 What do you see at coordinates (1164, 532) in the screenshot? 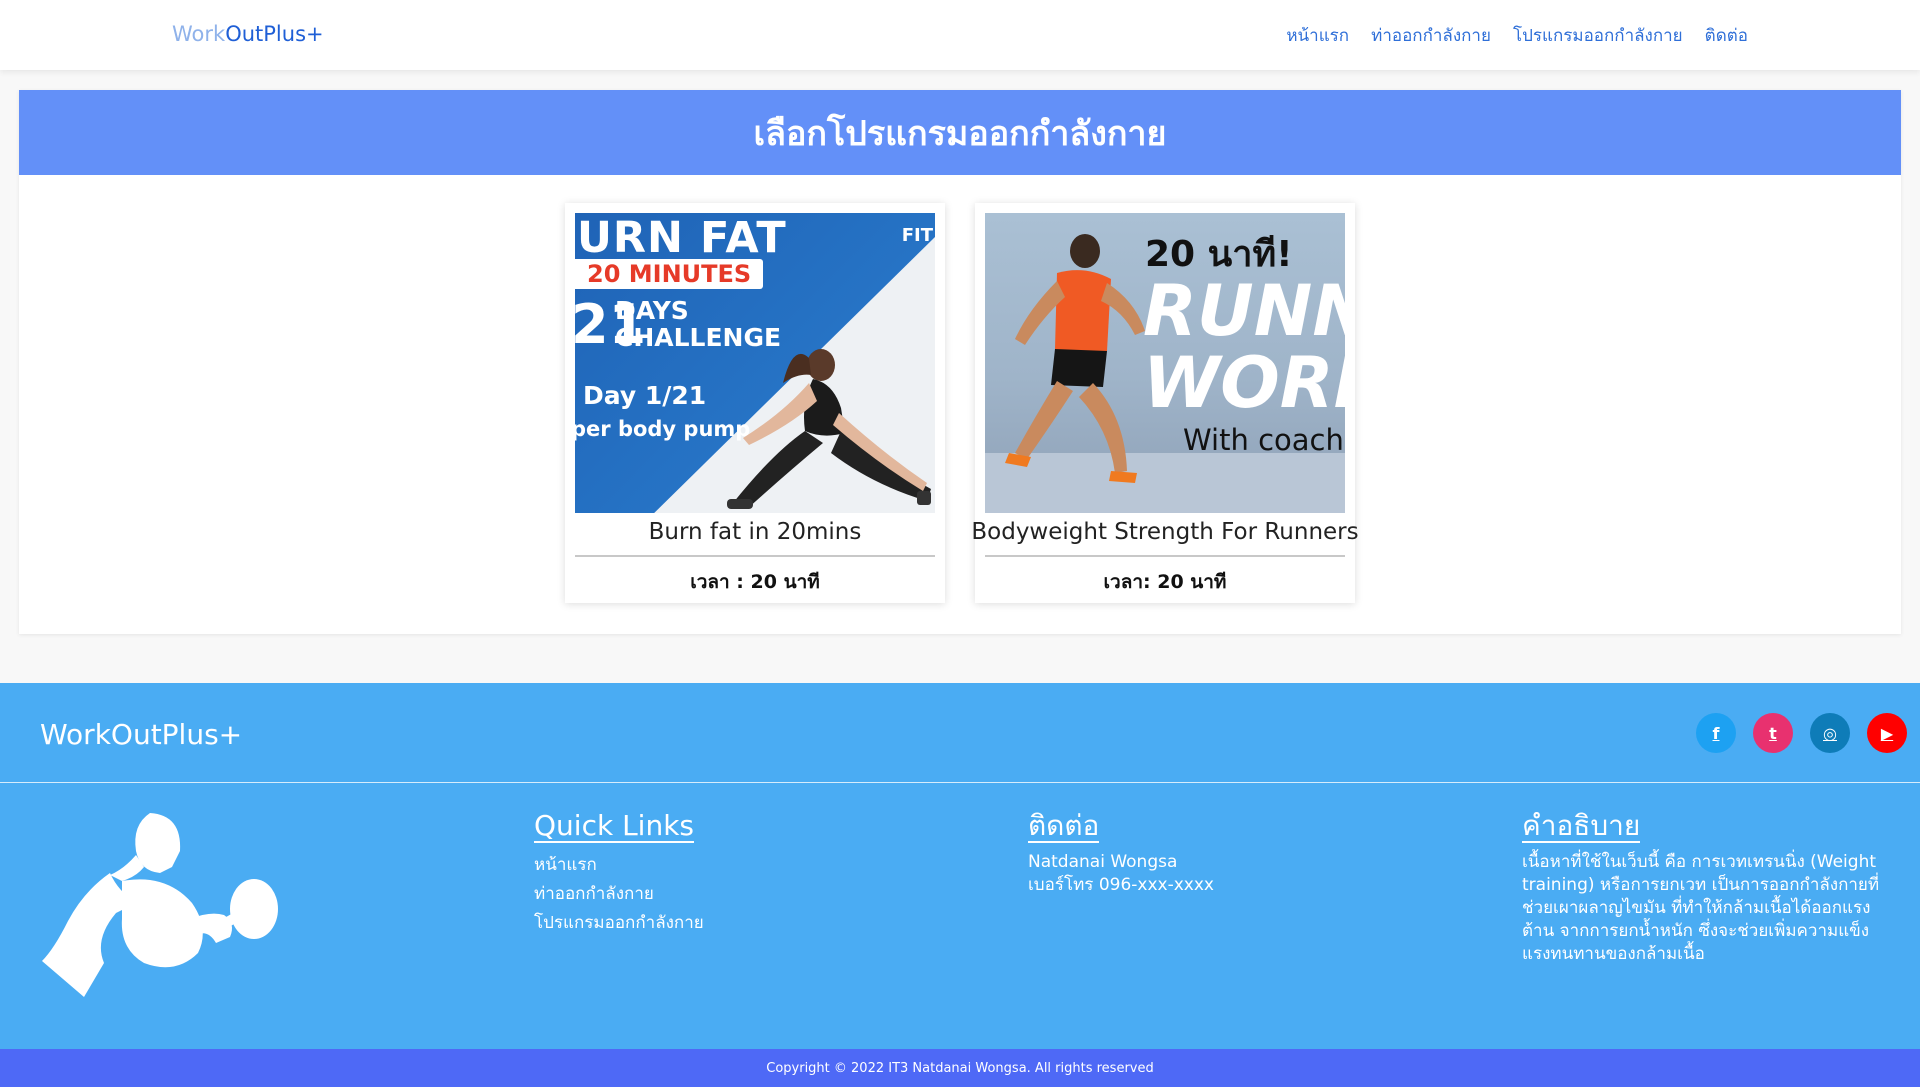
I see `card-title: Bodyweight Strength For Runners` at bounding box center [1164, 532].